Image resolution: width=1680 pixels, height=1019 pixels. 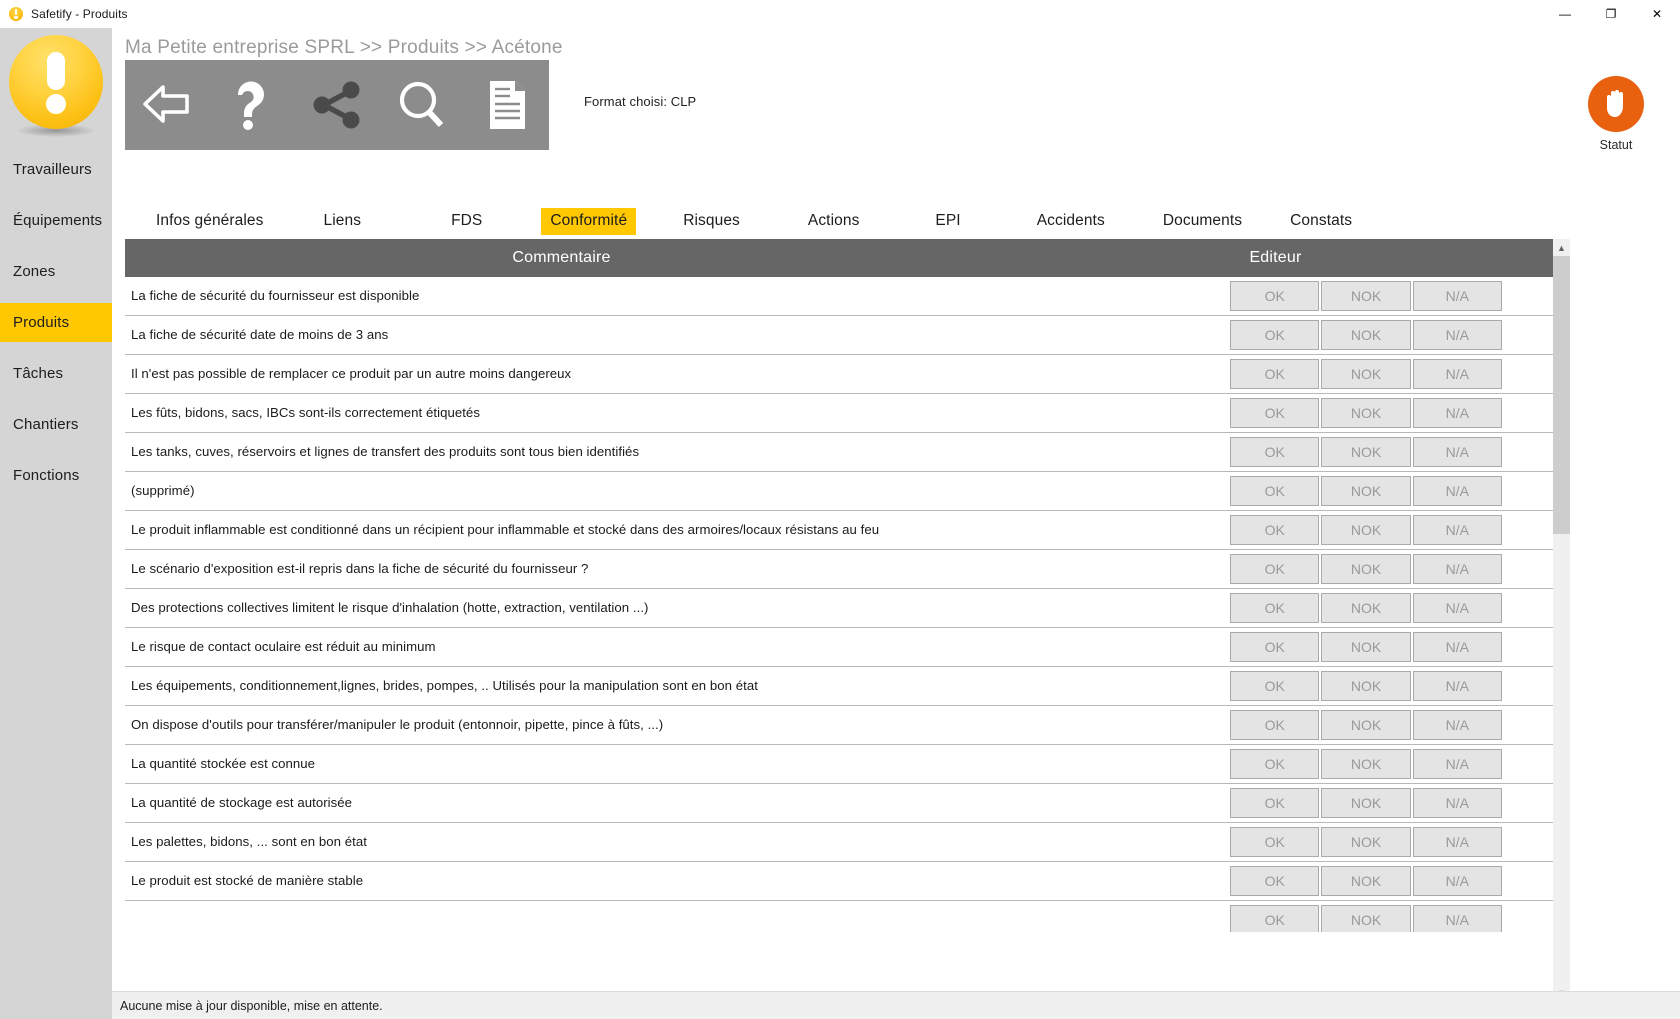 What do you see at coordinates (1561, 620) in the screenshot?
I see `vertical-scrollbar: ▲ ▼` at bounding box center [1561, 620].